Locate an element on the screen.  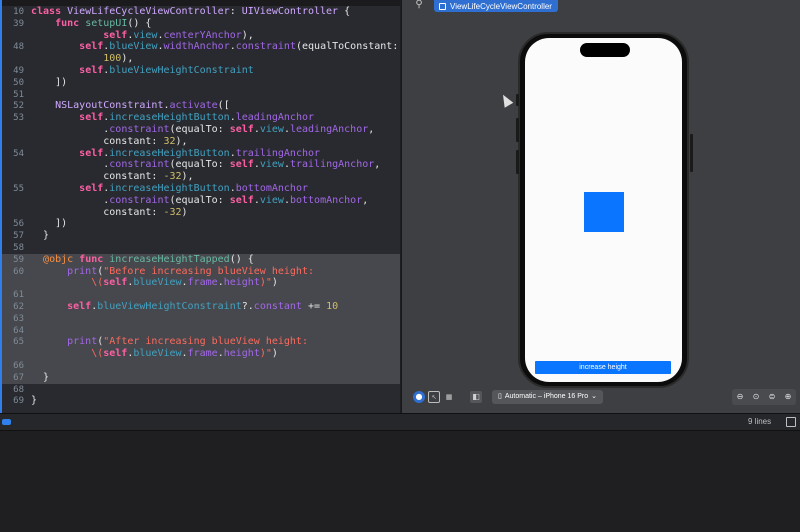
code-line: 57 } is located at coordinates (200, 236).